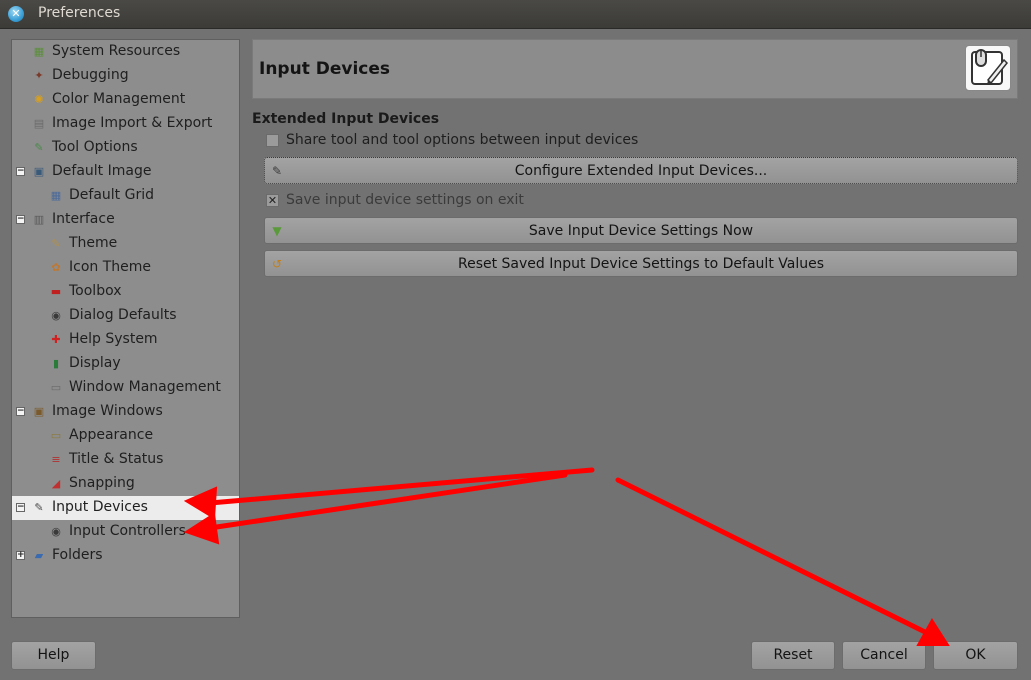  Describe the element at coordinates (200, 503) in the screenshot. I see `annotation-arrowhead-input-devices` at that location.